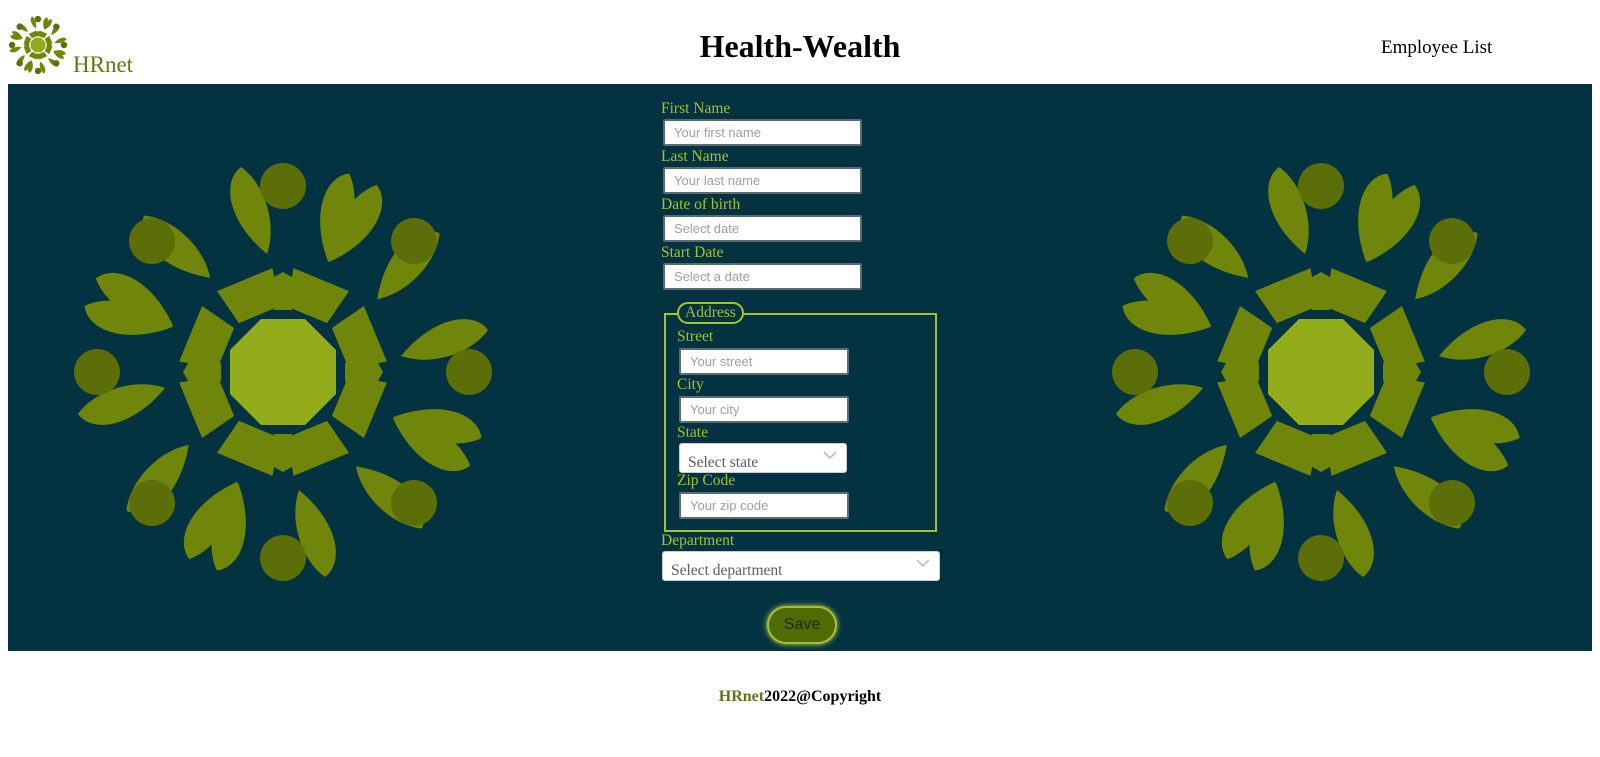 This screenshot has width=1600, height=757. I want to click on page-footer: HRnet2022@Copyright, so click(800, 697).